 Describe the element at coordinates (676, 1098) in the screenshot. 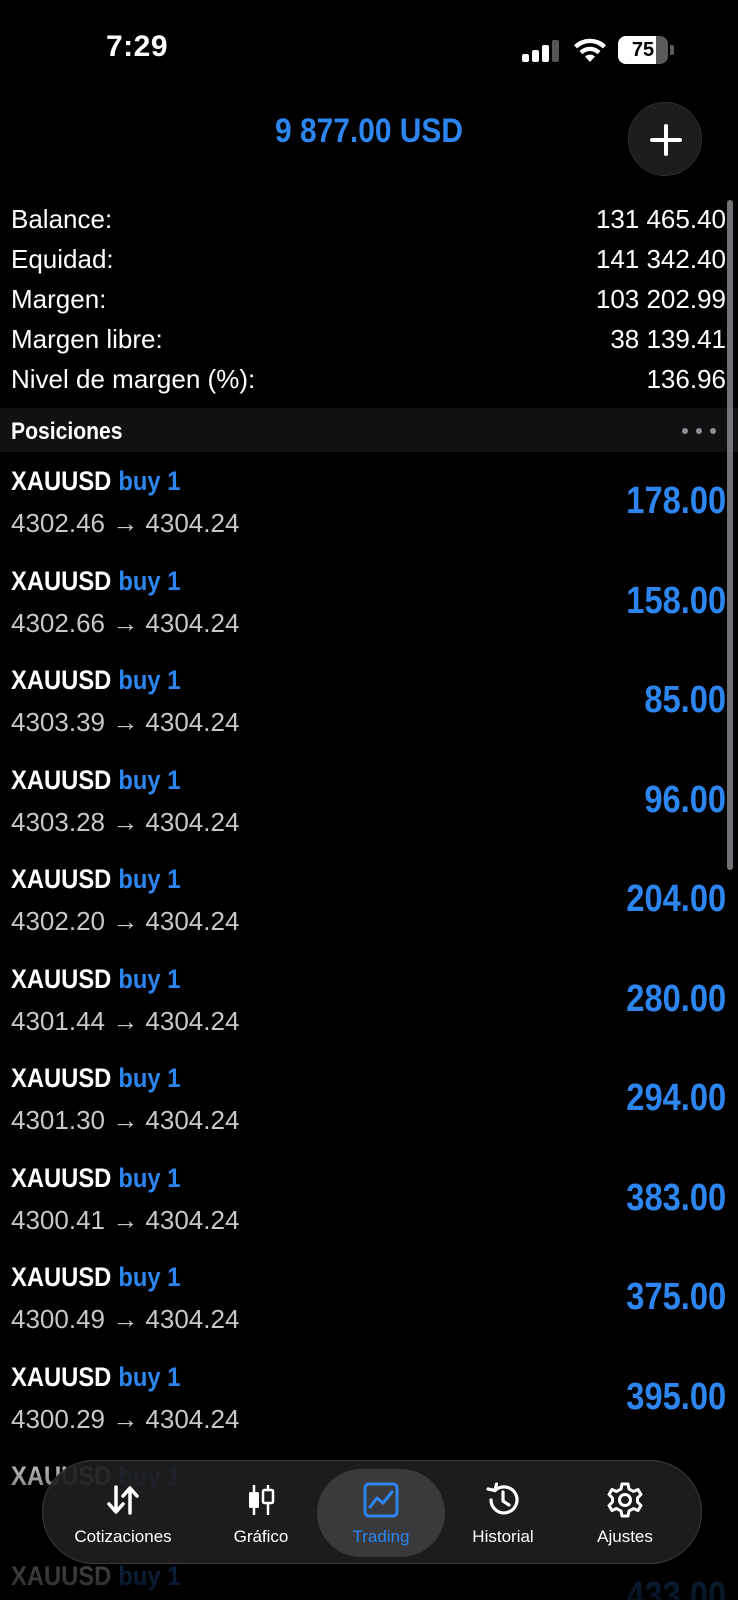

I see `position-profit: 294.00` at that location.